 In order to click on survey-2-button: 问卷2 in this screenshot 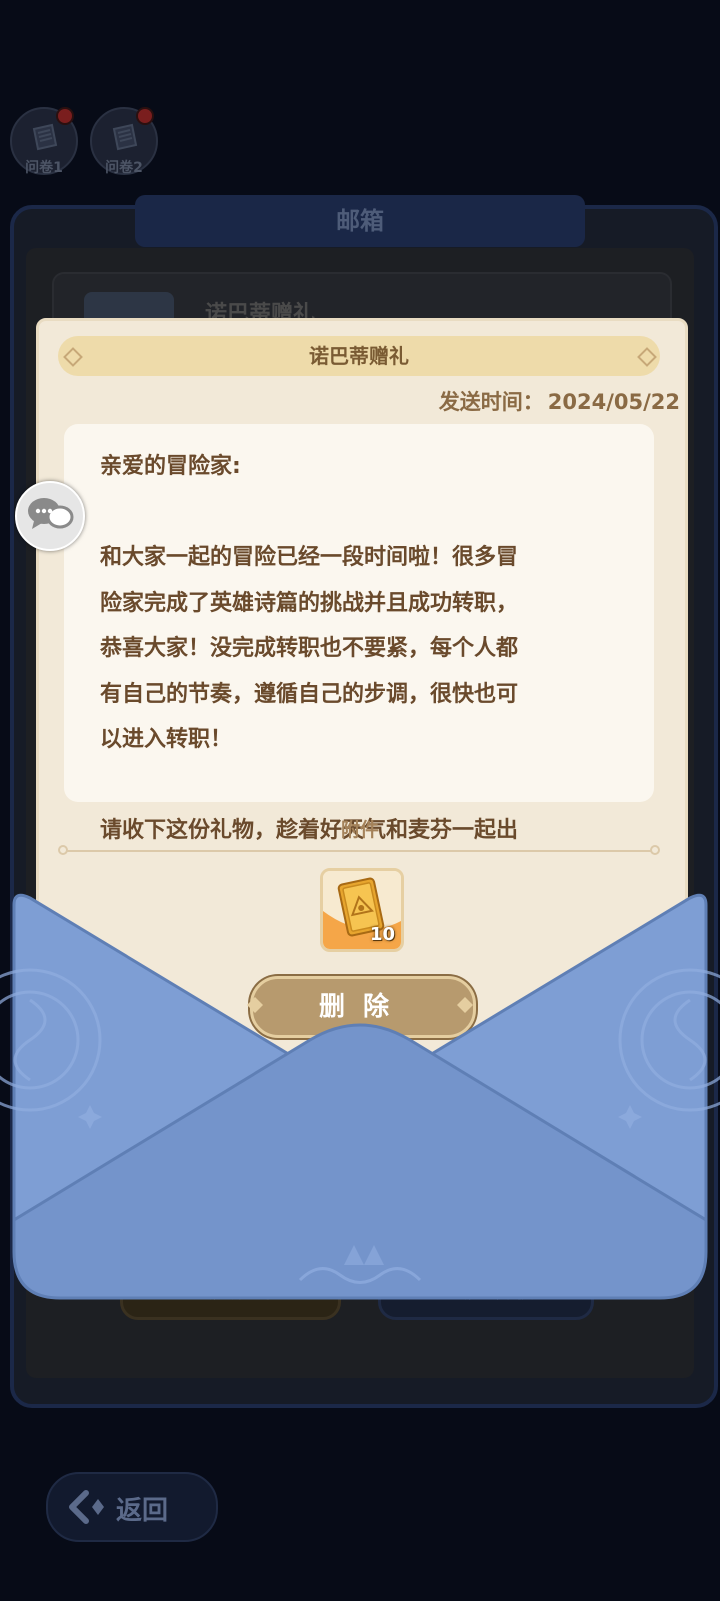, I will do `click(124, 141)`.